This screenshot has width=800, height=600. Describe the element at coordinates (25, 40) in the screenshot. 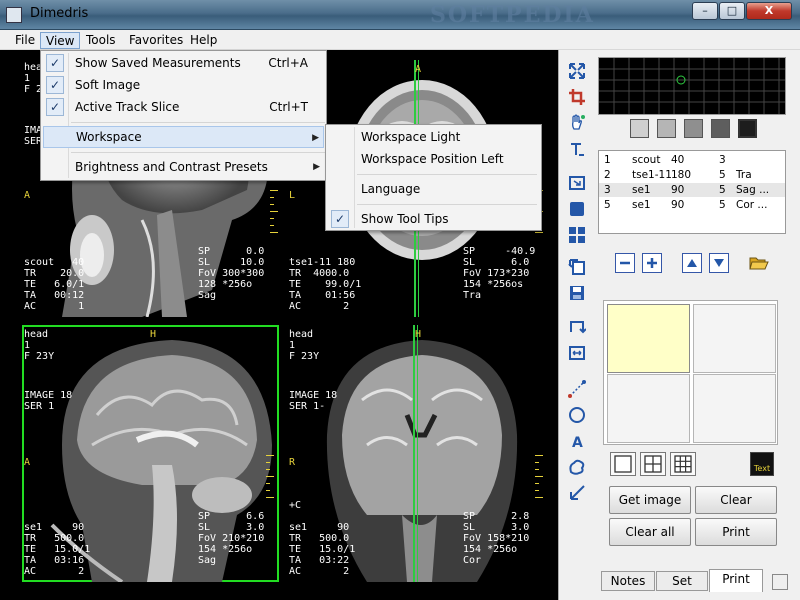

I see `menu-file: File` at that location.